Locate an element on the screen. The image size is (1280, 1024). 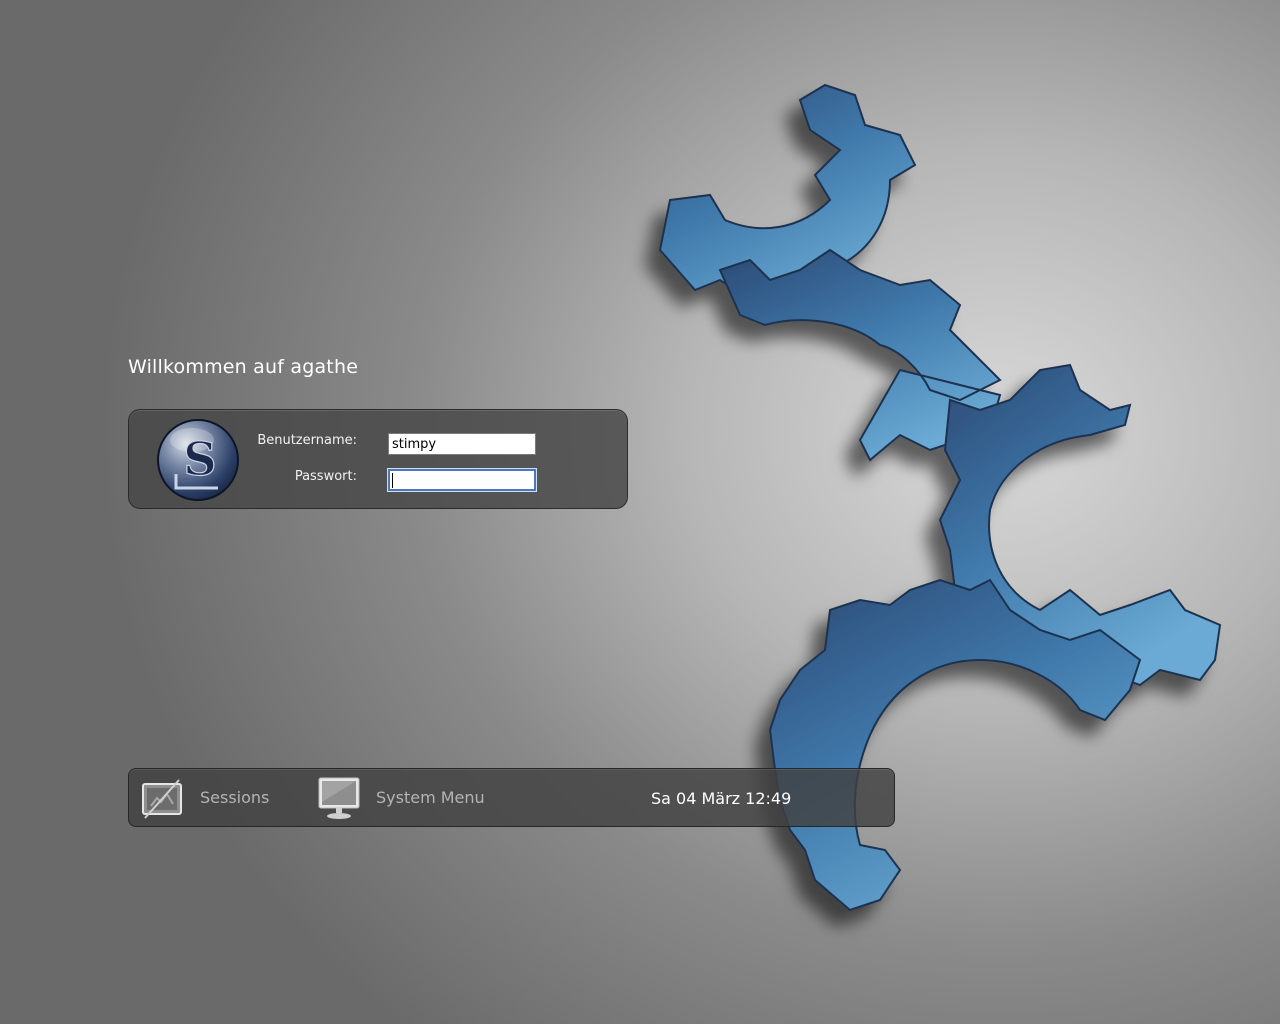
system-menu-button: System Menu is located at coordinates (400, 797).